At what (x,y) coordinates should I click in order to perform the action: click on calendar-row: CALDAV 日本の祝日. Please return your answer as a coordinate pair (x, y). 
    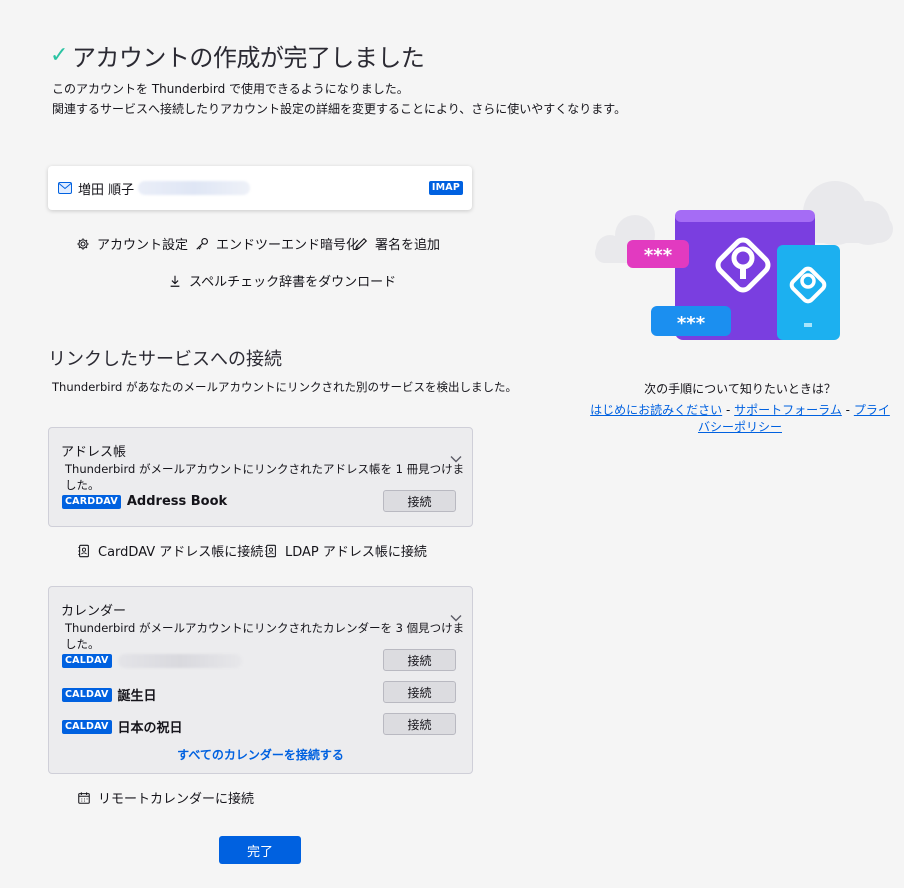
    Looking at the image, I should click on (122, 726).